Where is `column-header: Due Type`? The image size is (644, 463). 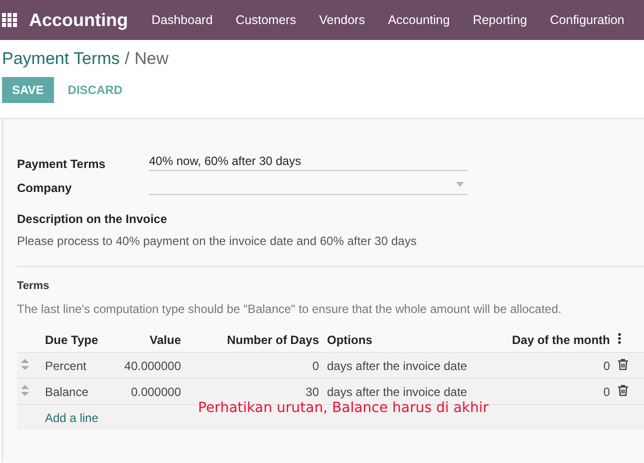 column-header: Due Type is located at coordinates (71, 340).